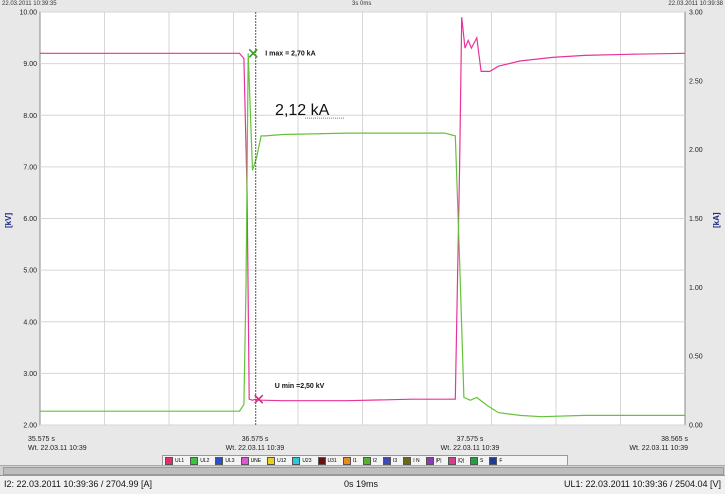 The width and height of the screenshot is (725, 494). I want to click on x-tick-time: 37.575 s, so click(470, 439).